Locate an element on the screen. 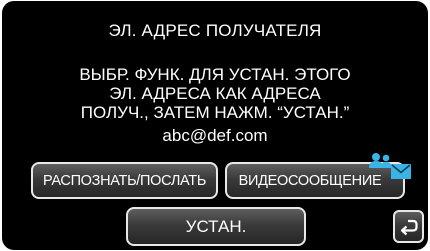  return-arrow-icon is located at coordinates (409, 227).